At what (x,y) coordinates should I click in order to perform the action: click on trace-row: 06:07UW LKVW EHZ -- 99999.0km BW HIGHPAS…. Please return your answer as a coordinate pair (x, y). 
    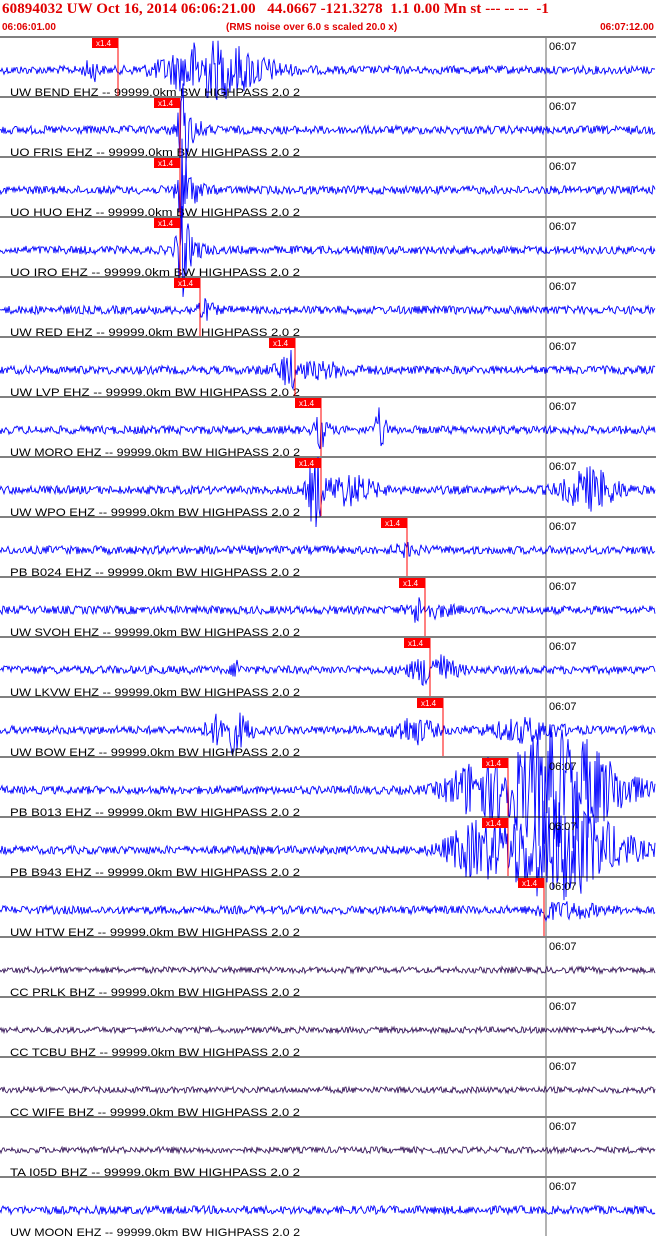
    Looking at the image, I should click on (328, 667).